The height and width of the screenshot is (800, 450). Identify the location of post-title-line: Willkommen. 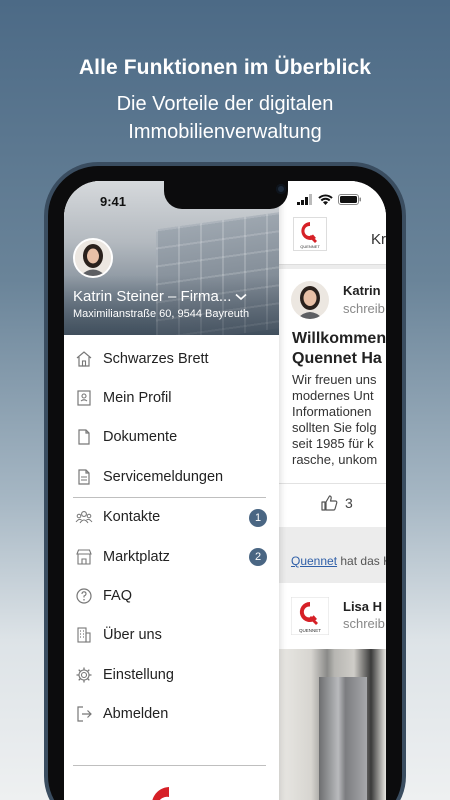
(339, 338).